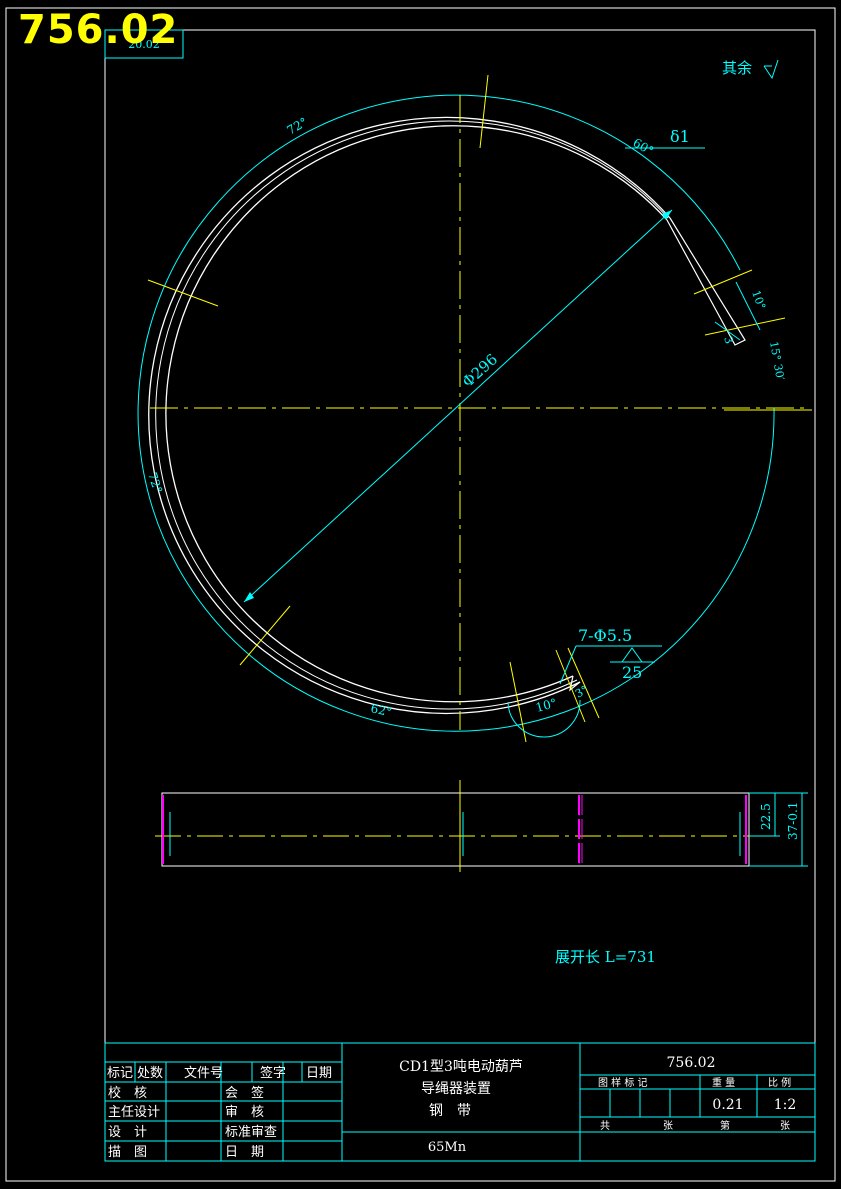 The width and height of the screenshot is (841, 1189). What do you see at coordinates (605, 1126) in the screenshot?
I see `label-total: 共` at bounding box center [605, 1126].